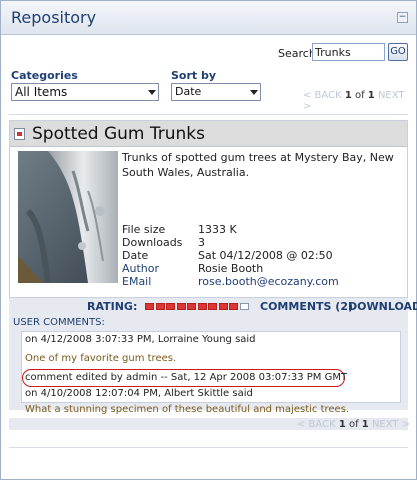  What do you see at coordinates (398, 52) in the screenshot?
I see `go-button: GO` at bounding box center [398, 52].